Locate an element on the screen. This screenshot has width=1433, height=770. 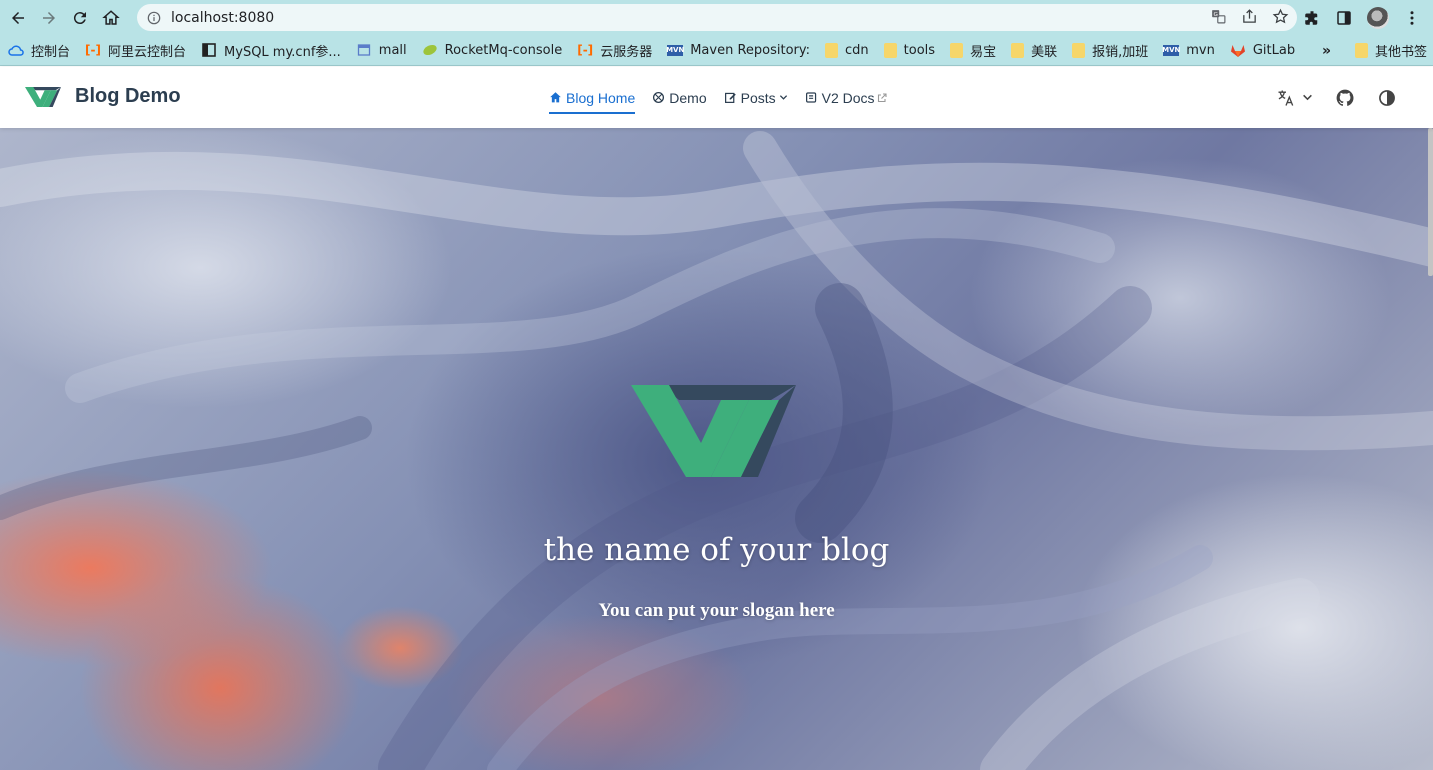
demo-icon is located at coordinates (659, 97).